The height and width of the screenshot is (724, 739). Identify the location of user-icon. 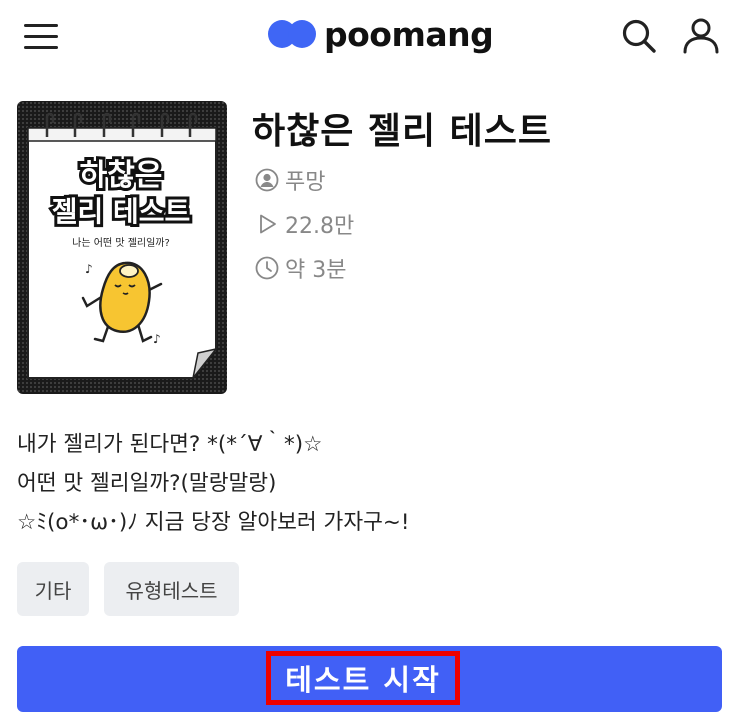
(701, 36).